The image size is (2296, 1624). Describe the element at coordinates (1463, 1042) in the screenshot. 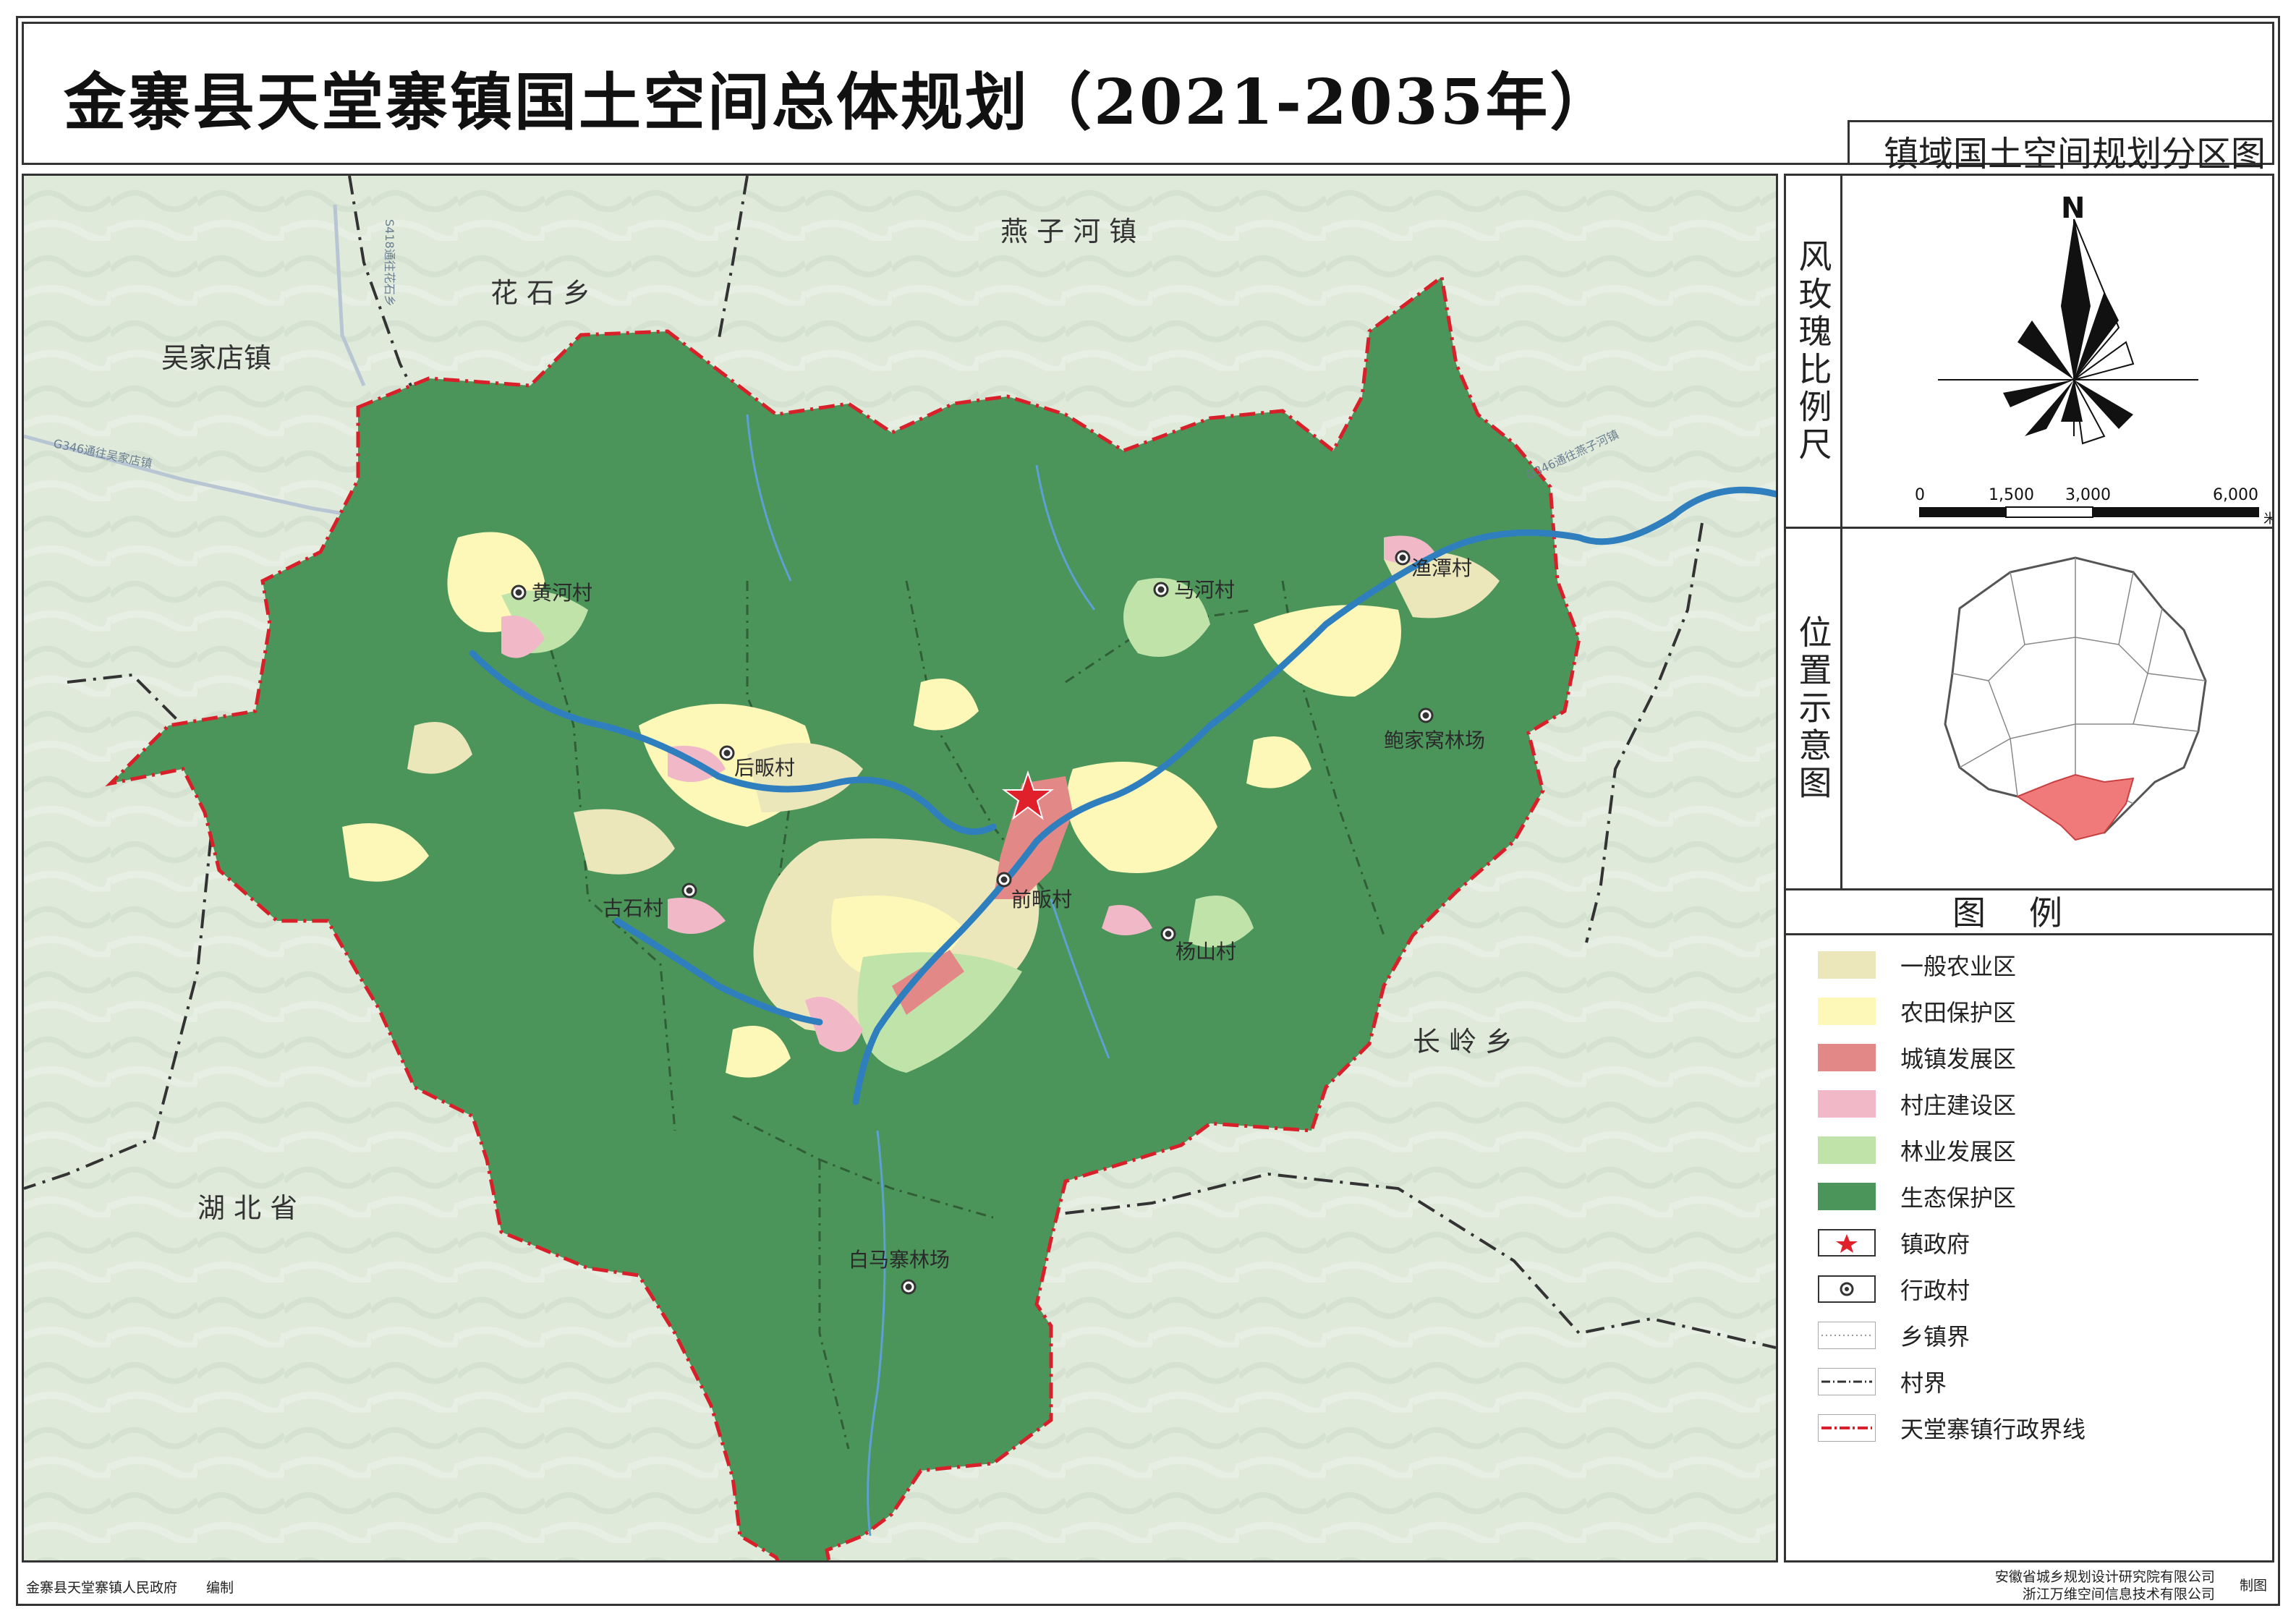

I see `label-changling: 长 岭 乡` at that location.